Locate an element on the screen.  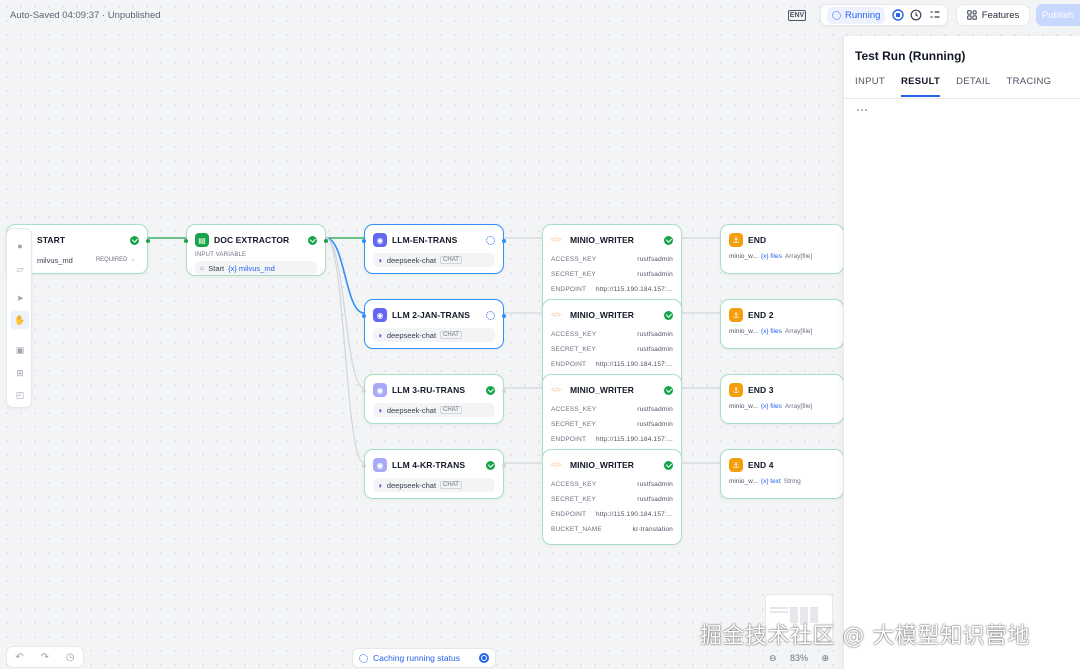
publish-button: Publish is located at coordinates (1058, 15).